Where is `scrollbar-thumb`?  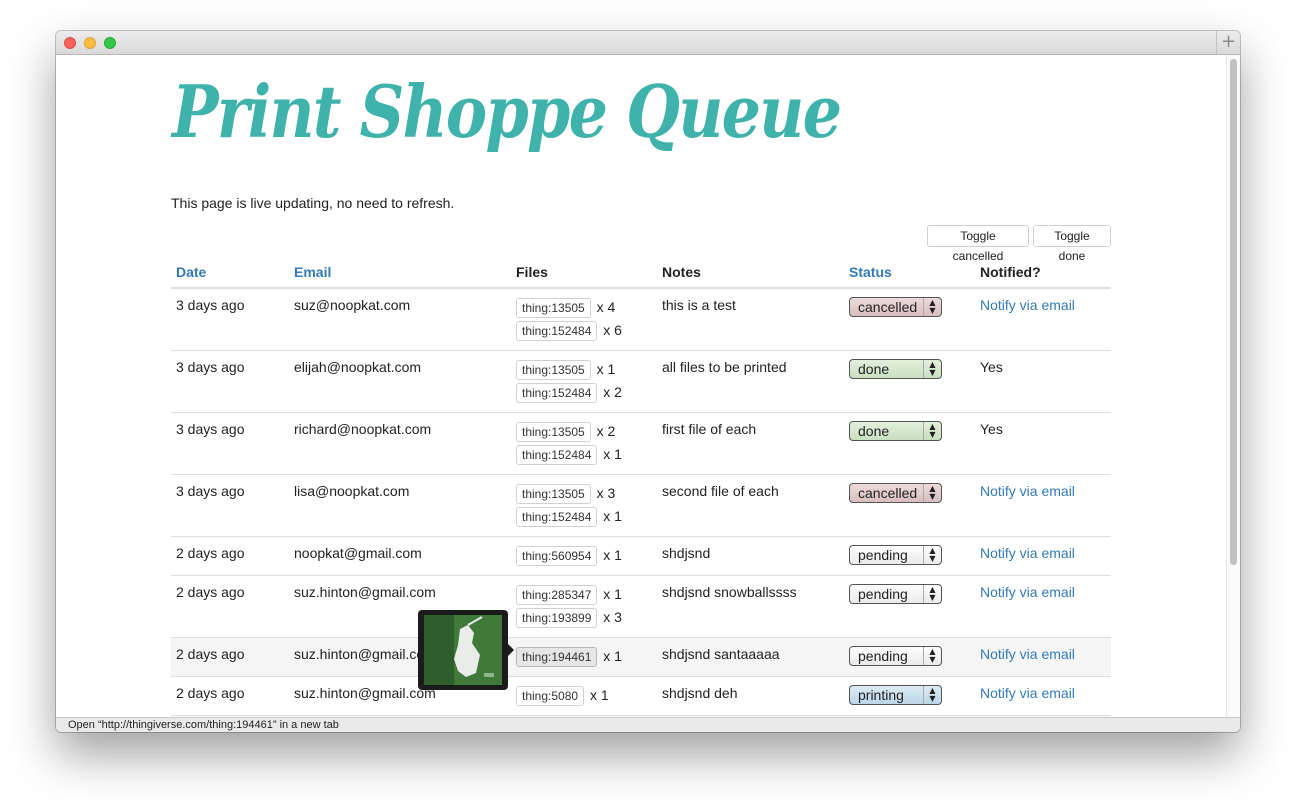 scrollbar-thumb is located at coordinates (1233, 312).